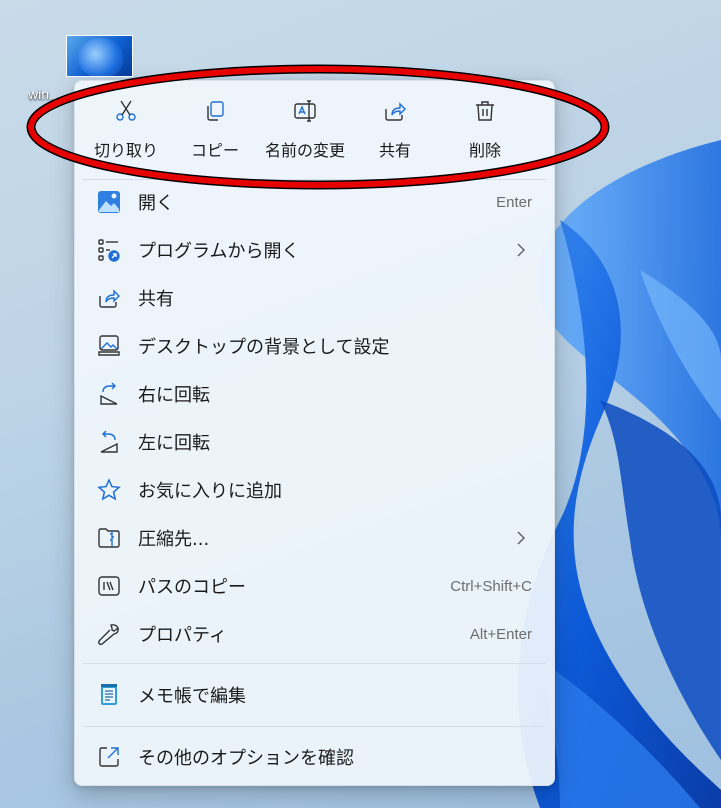 The height and width of the screenshot is (808, 721). I want to click on rotate-right-icon, so click(109, 394).